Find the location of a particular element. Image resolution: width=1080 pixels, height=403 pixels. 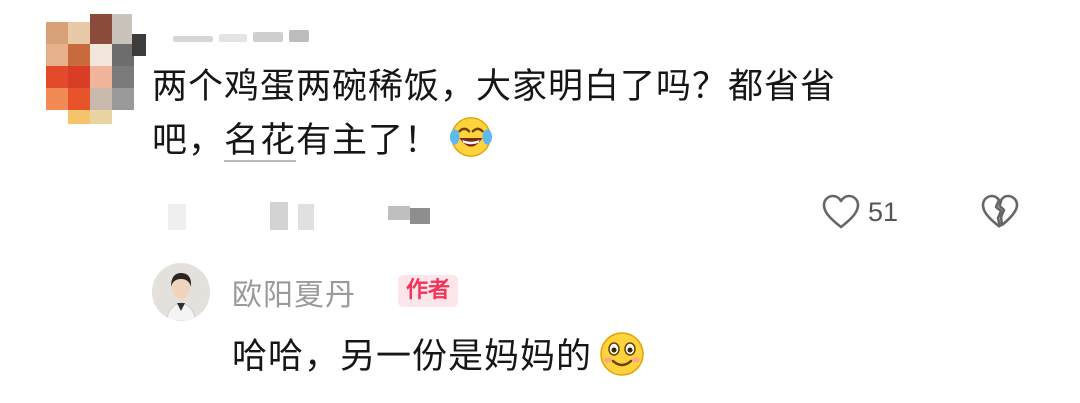

person-photo-icon is located at coordinates (181, 292).